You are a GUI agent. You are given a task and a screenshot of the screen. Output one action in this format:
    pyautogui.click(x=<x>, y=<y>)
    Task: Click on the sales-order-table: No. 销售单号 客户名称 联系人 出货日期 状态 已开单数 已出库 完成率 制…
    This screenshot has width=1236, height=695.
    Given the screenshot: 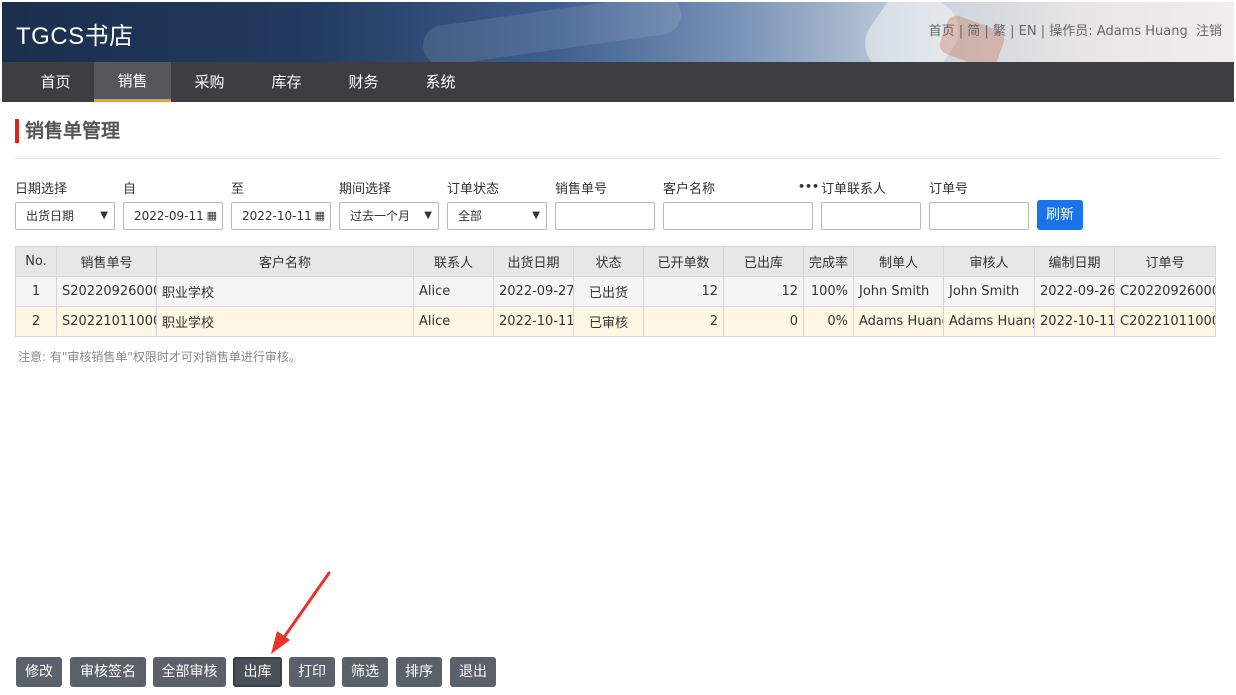 What is the action you would take?
    pyautogui.click(x=615, y=291)
    